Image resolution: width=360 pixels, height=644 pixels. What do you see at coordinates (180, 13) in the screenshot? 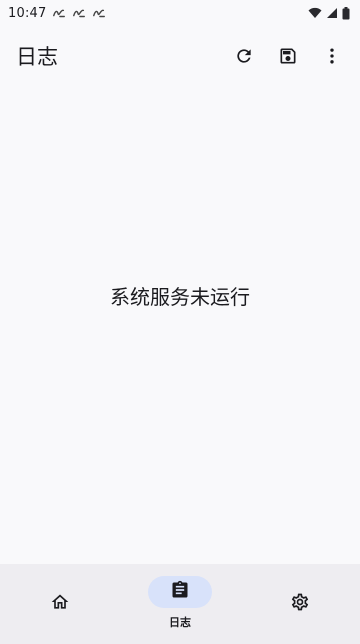
I see `status-bar: 10:47` at bounding box center [180, 13].